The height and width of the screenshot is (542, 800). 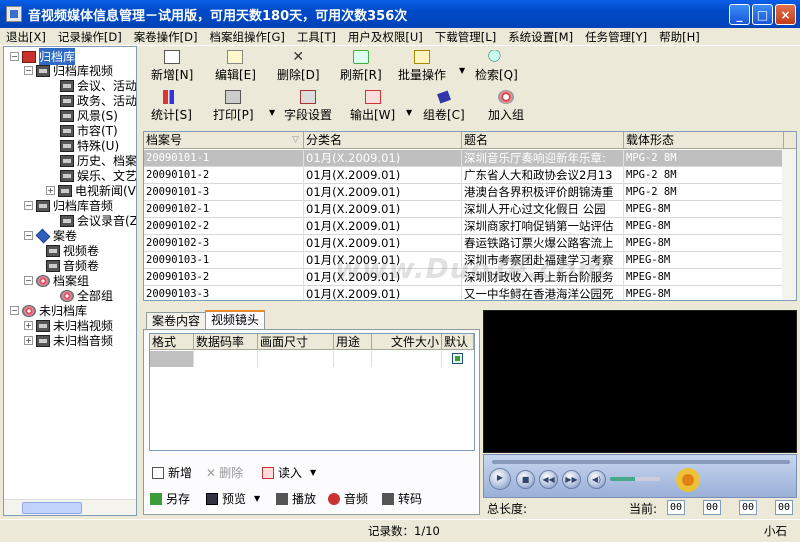 What do you see at coordinates (312, 392) in the screenshot?
I see `format-grid: 格式 数据码率 画面尺寸 用途 文件大小 默认` at bounding box center [312, 392].